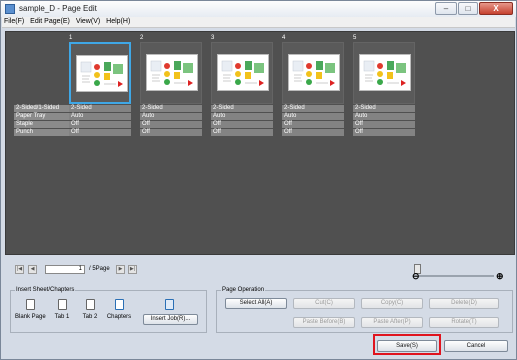 This screenshot has width=517, height=360. What do you see at coordinates (324, 322) in the screenshot?
I see `paste-before-button: Paste Before(B)` at bounding box center [324, 322].